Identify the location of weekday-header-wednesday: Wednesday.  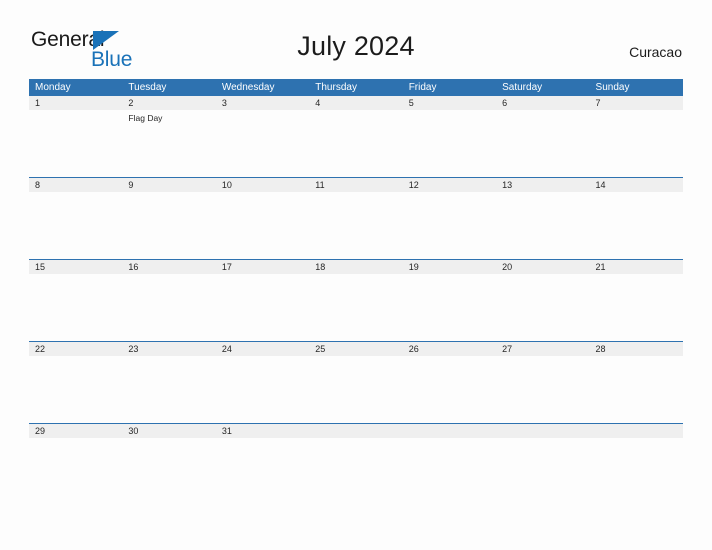
(248, 87).